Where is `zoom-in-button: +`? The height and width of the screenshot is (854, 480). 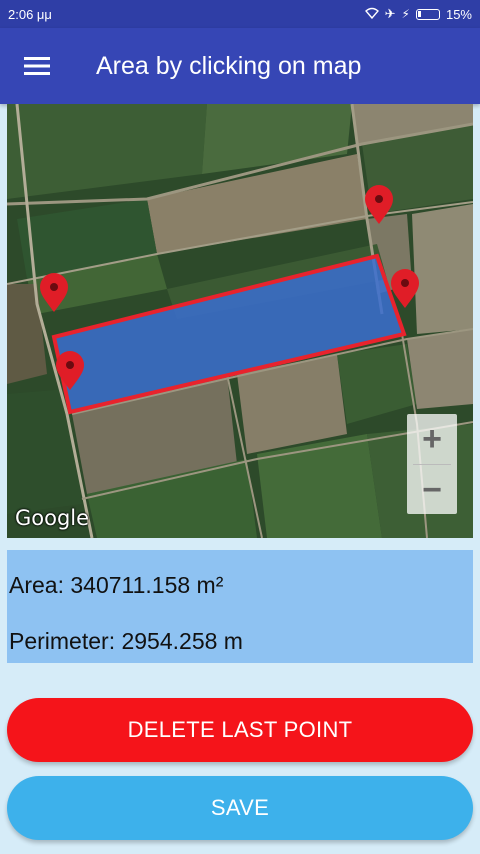
zoom-in-button: + is located at coordinates (432, 439).